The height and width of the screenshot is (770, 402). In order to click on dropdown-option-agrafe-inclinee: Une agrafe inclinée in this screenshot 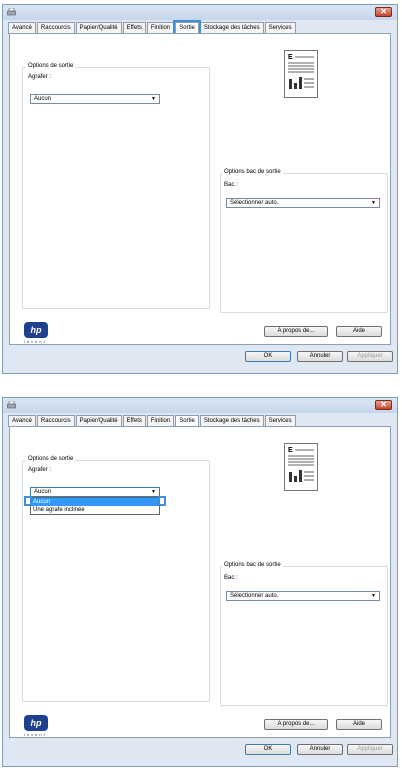, I will do `click(95, 510)`.